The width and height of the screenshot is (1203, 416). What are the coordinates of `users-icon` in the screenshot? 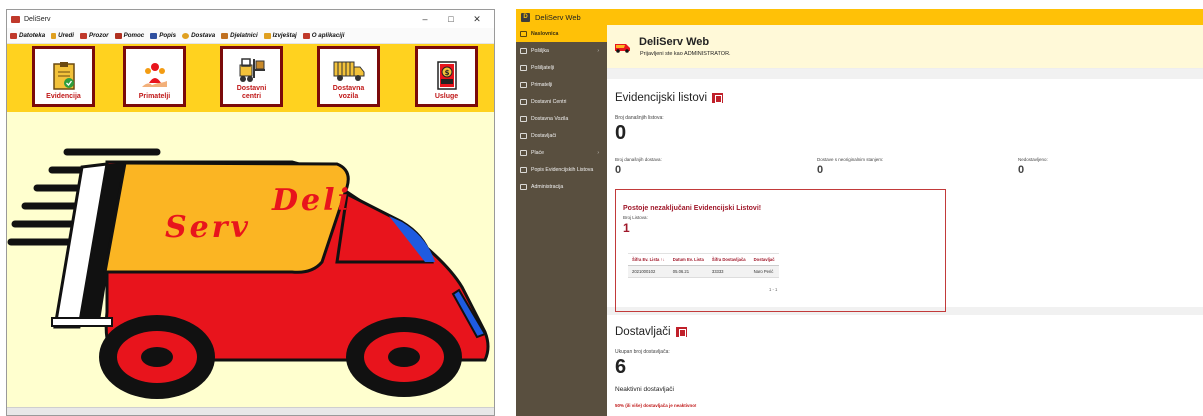 It's located at (681, 332).